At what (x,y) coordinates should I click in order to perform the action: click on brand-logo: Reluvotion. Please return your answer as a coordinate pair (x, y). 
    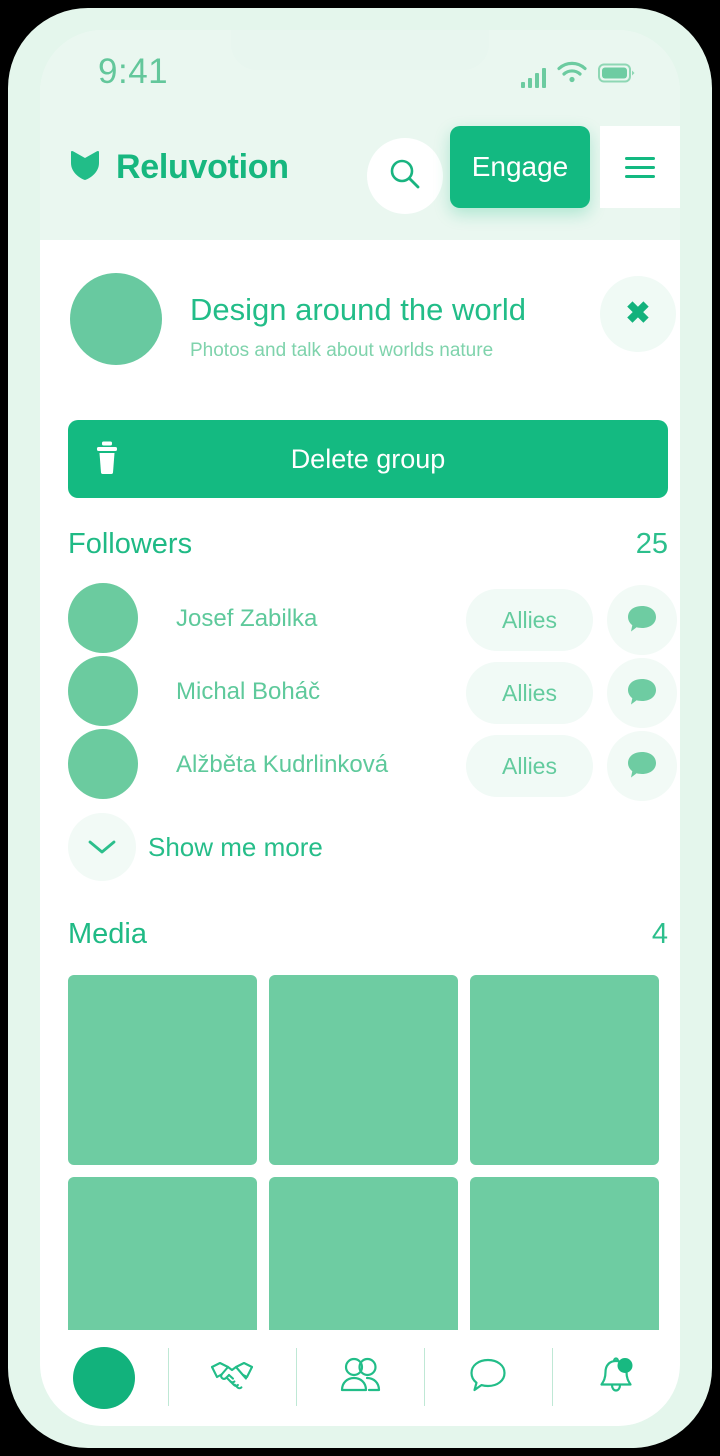
    Looking at the image, I should click on (178, 167).